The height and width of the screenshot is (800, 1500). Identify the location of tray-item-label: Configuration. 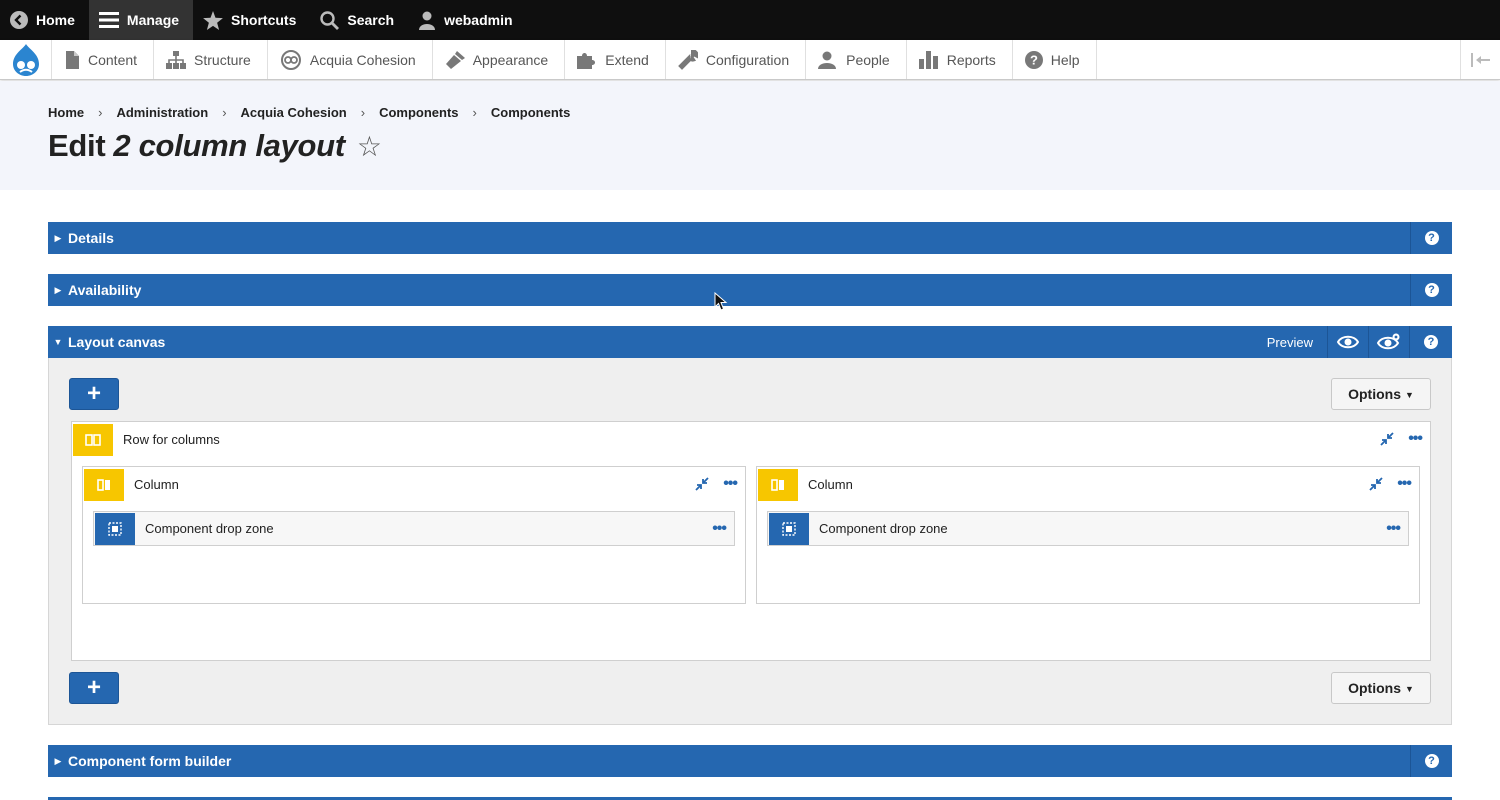
(747, 59).